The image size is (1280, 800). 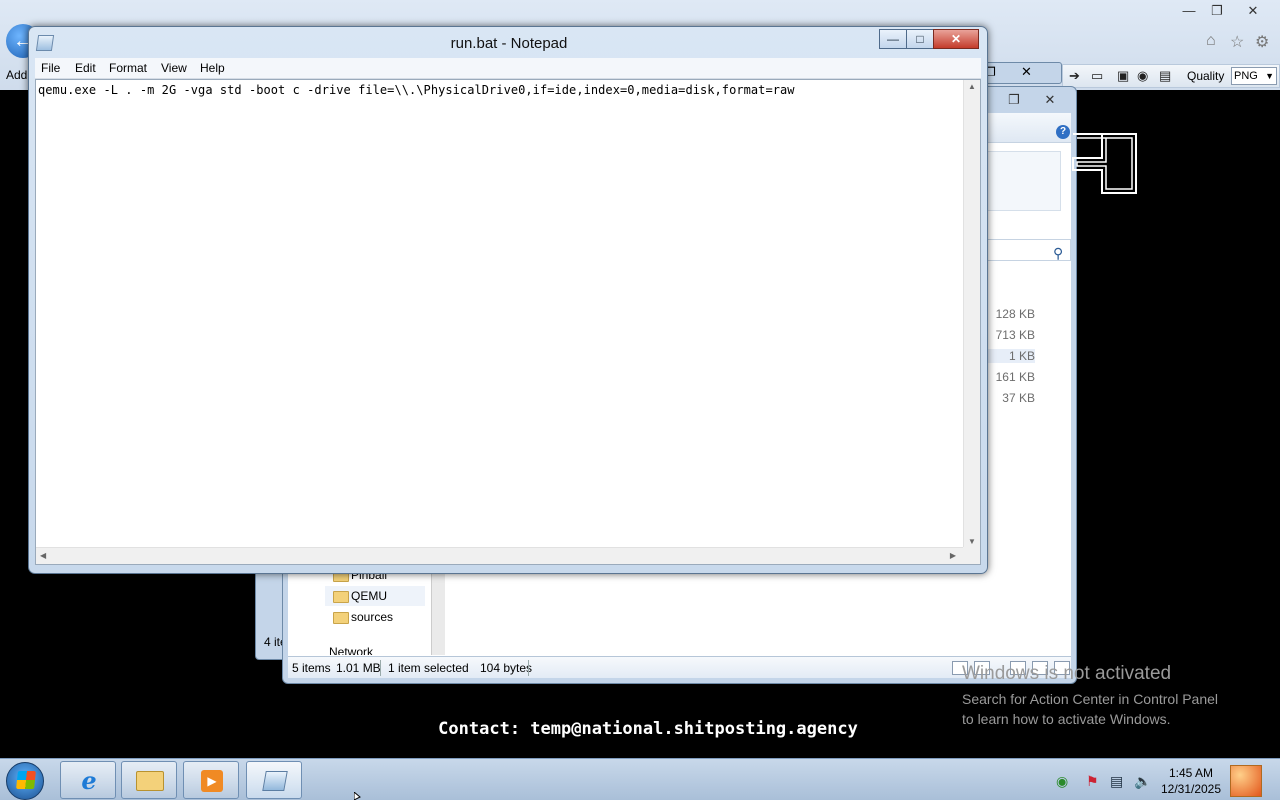 What do you see at coordinates (1191, 781) in the screenshot?
I see `system-clock: 1:45 AM 12/31/2025` at bounding box center [1191, 781].